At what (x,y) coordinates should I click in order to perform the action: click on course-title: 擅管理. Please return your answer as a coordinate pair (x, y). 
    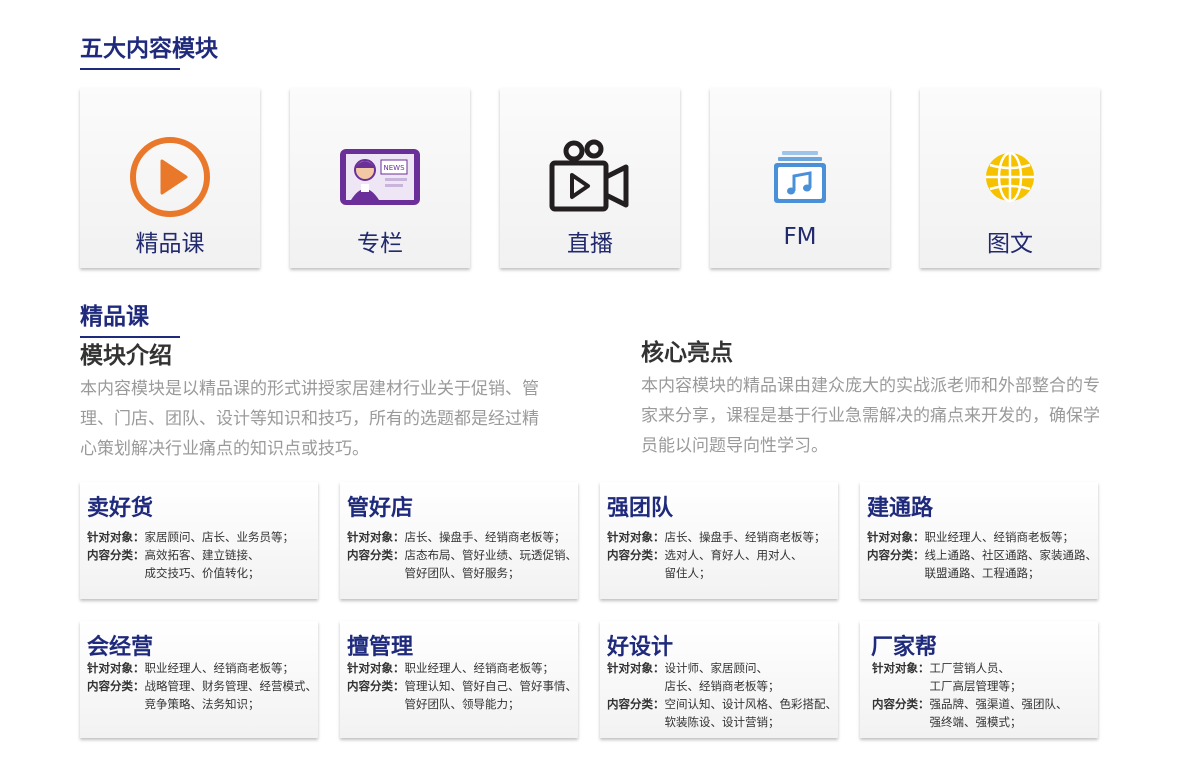
    Looking at the image, I should click on (380, 647).